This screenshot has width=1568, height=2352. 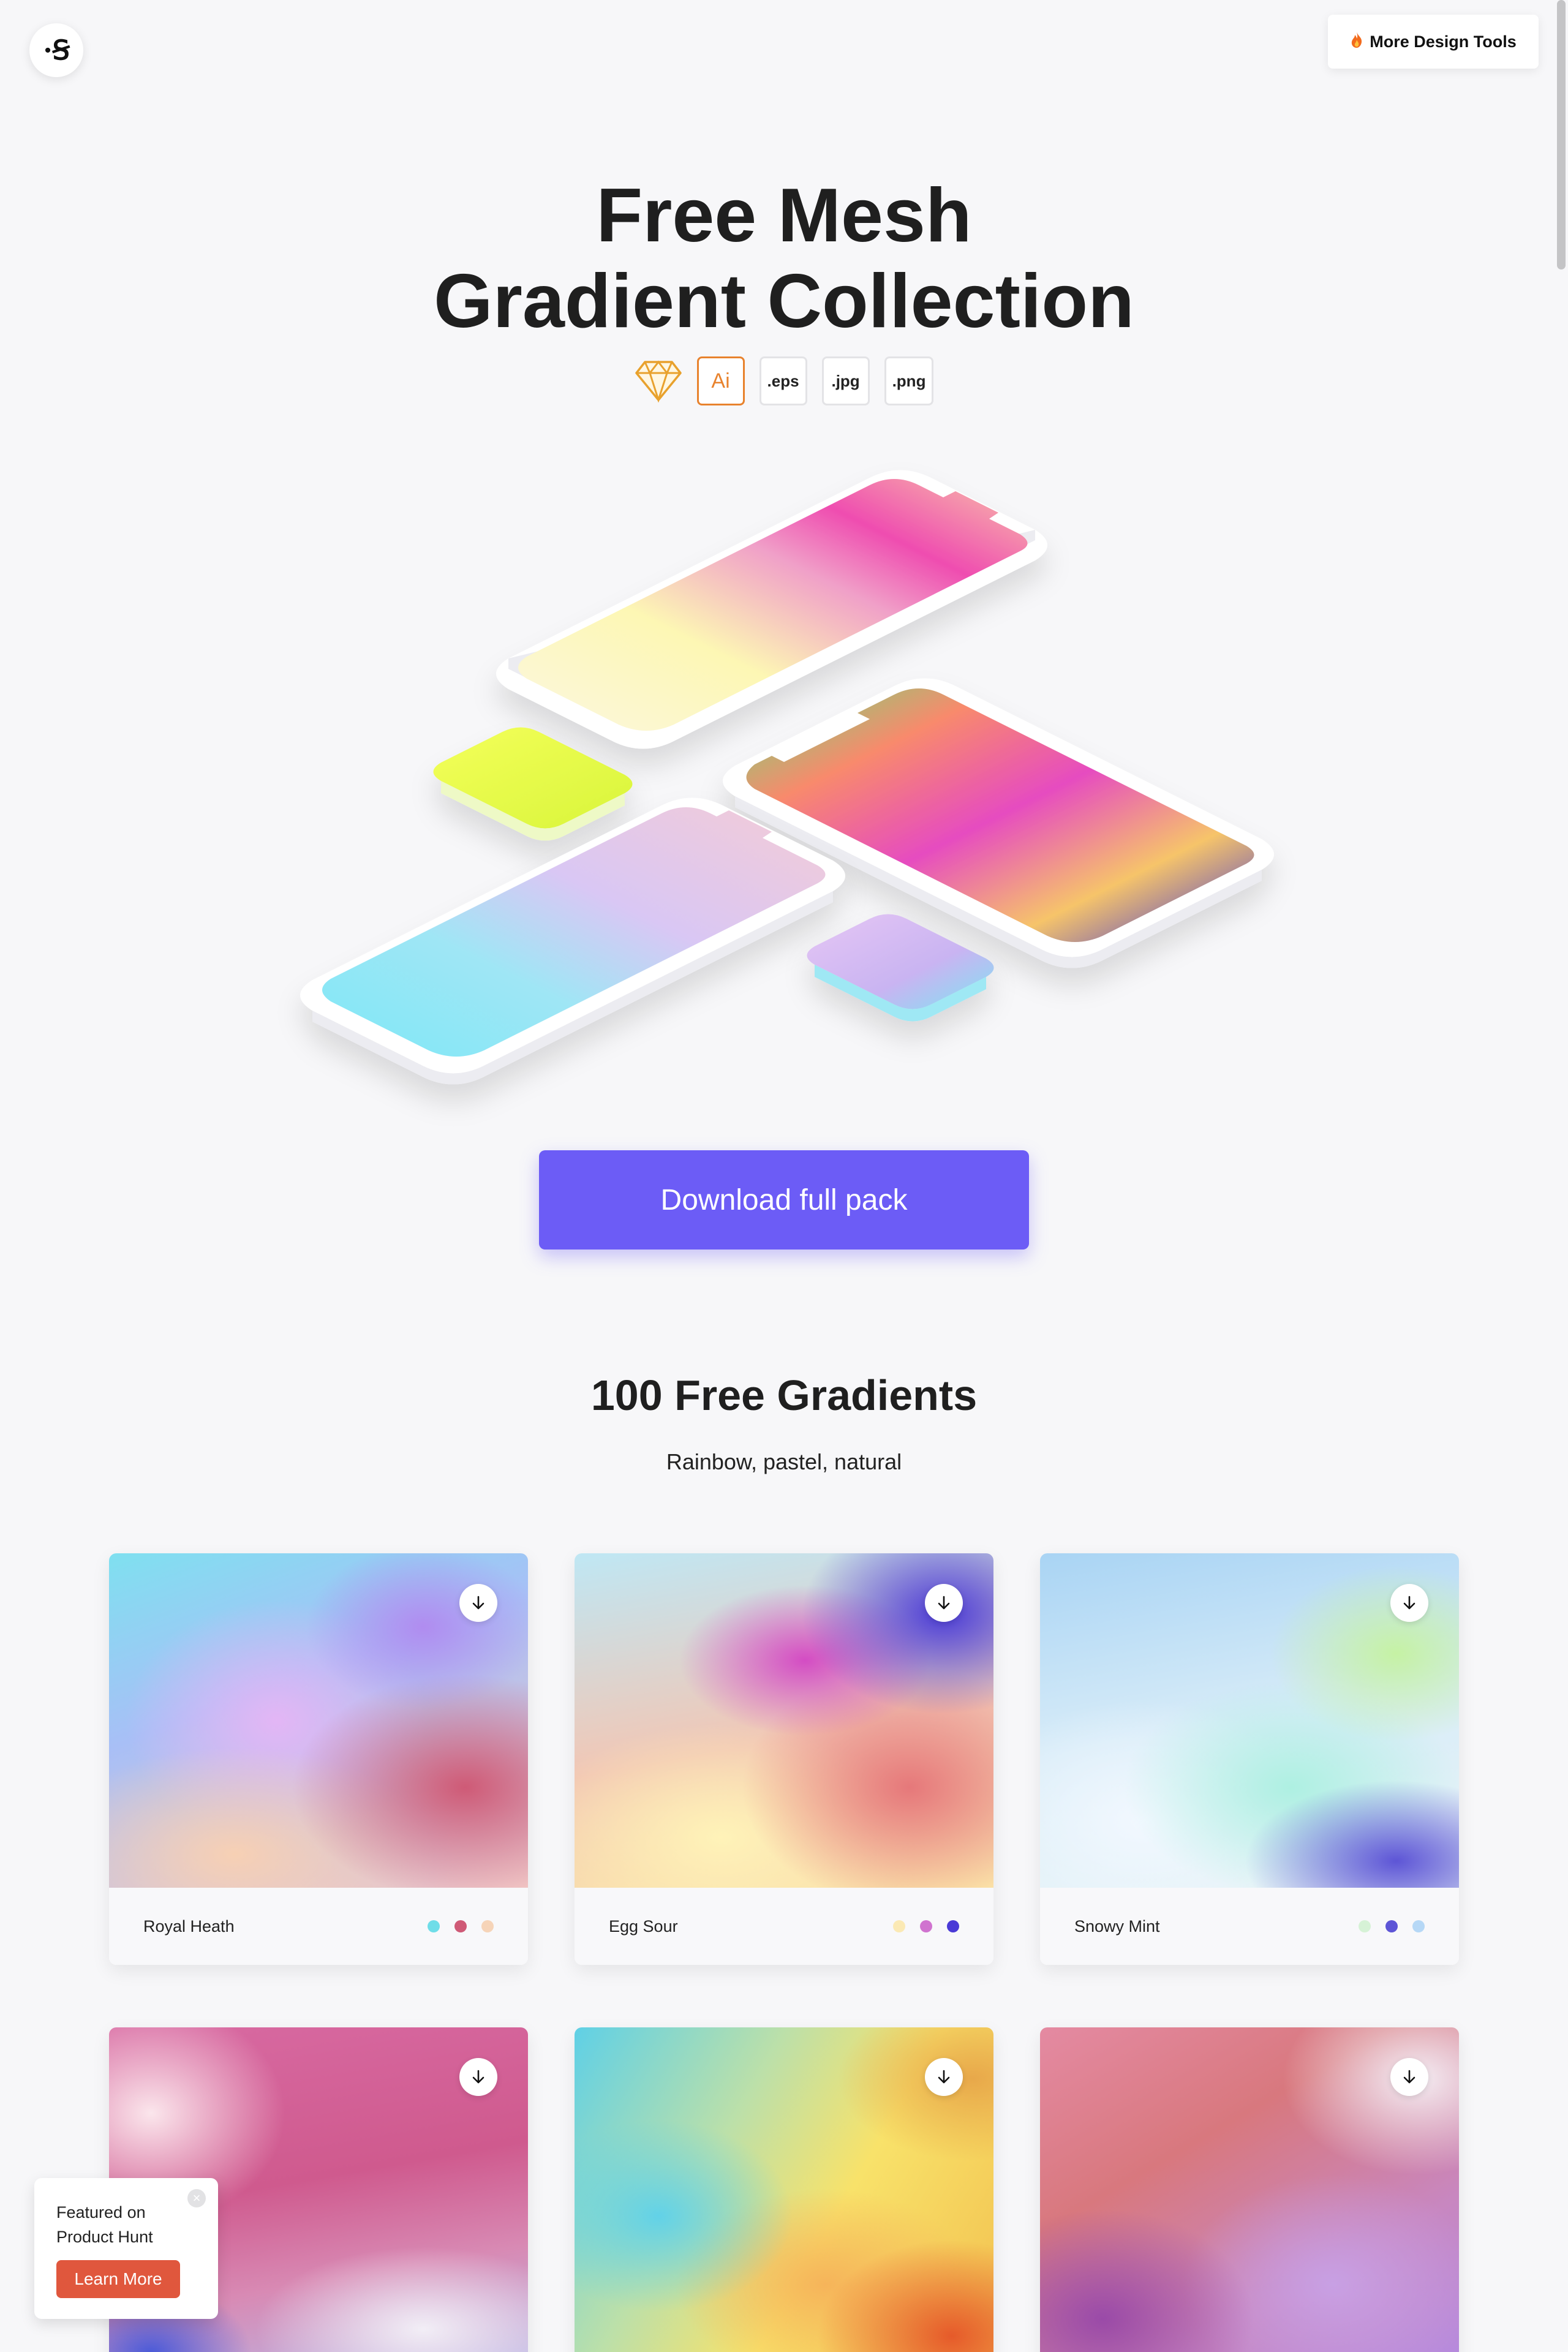 What do you see at coordinates (846, 381) in the screenshot?
I see `jpg-format-badge: .jpg` at bounding box center [846, 381].